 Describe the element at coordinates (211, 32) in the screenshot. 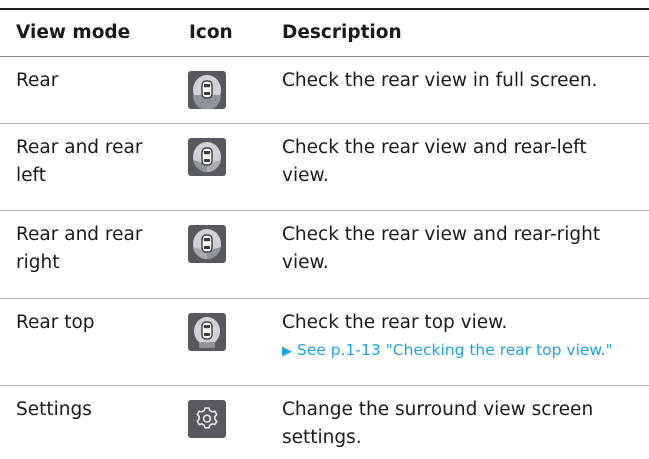

I see `header-icon: Icon` at that location.